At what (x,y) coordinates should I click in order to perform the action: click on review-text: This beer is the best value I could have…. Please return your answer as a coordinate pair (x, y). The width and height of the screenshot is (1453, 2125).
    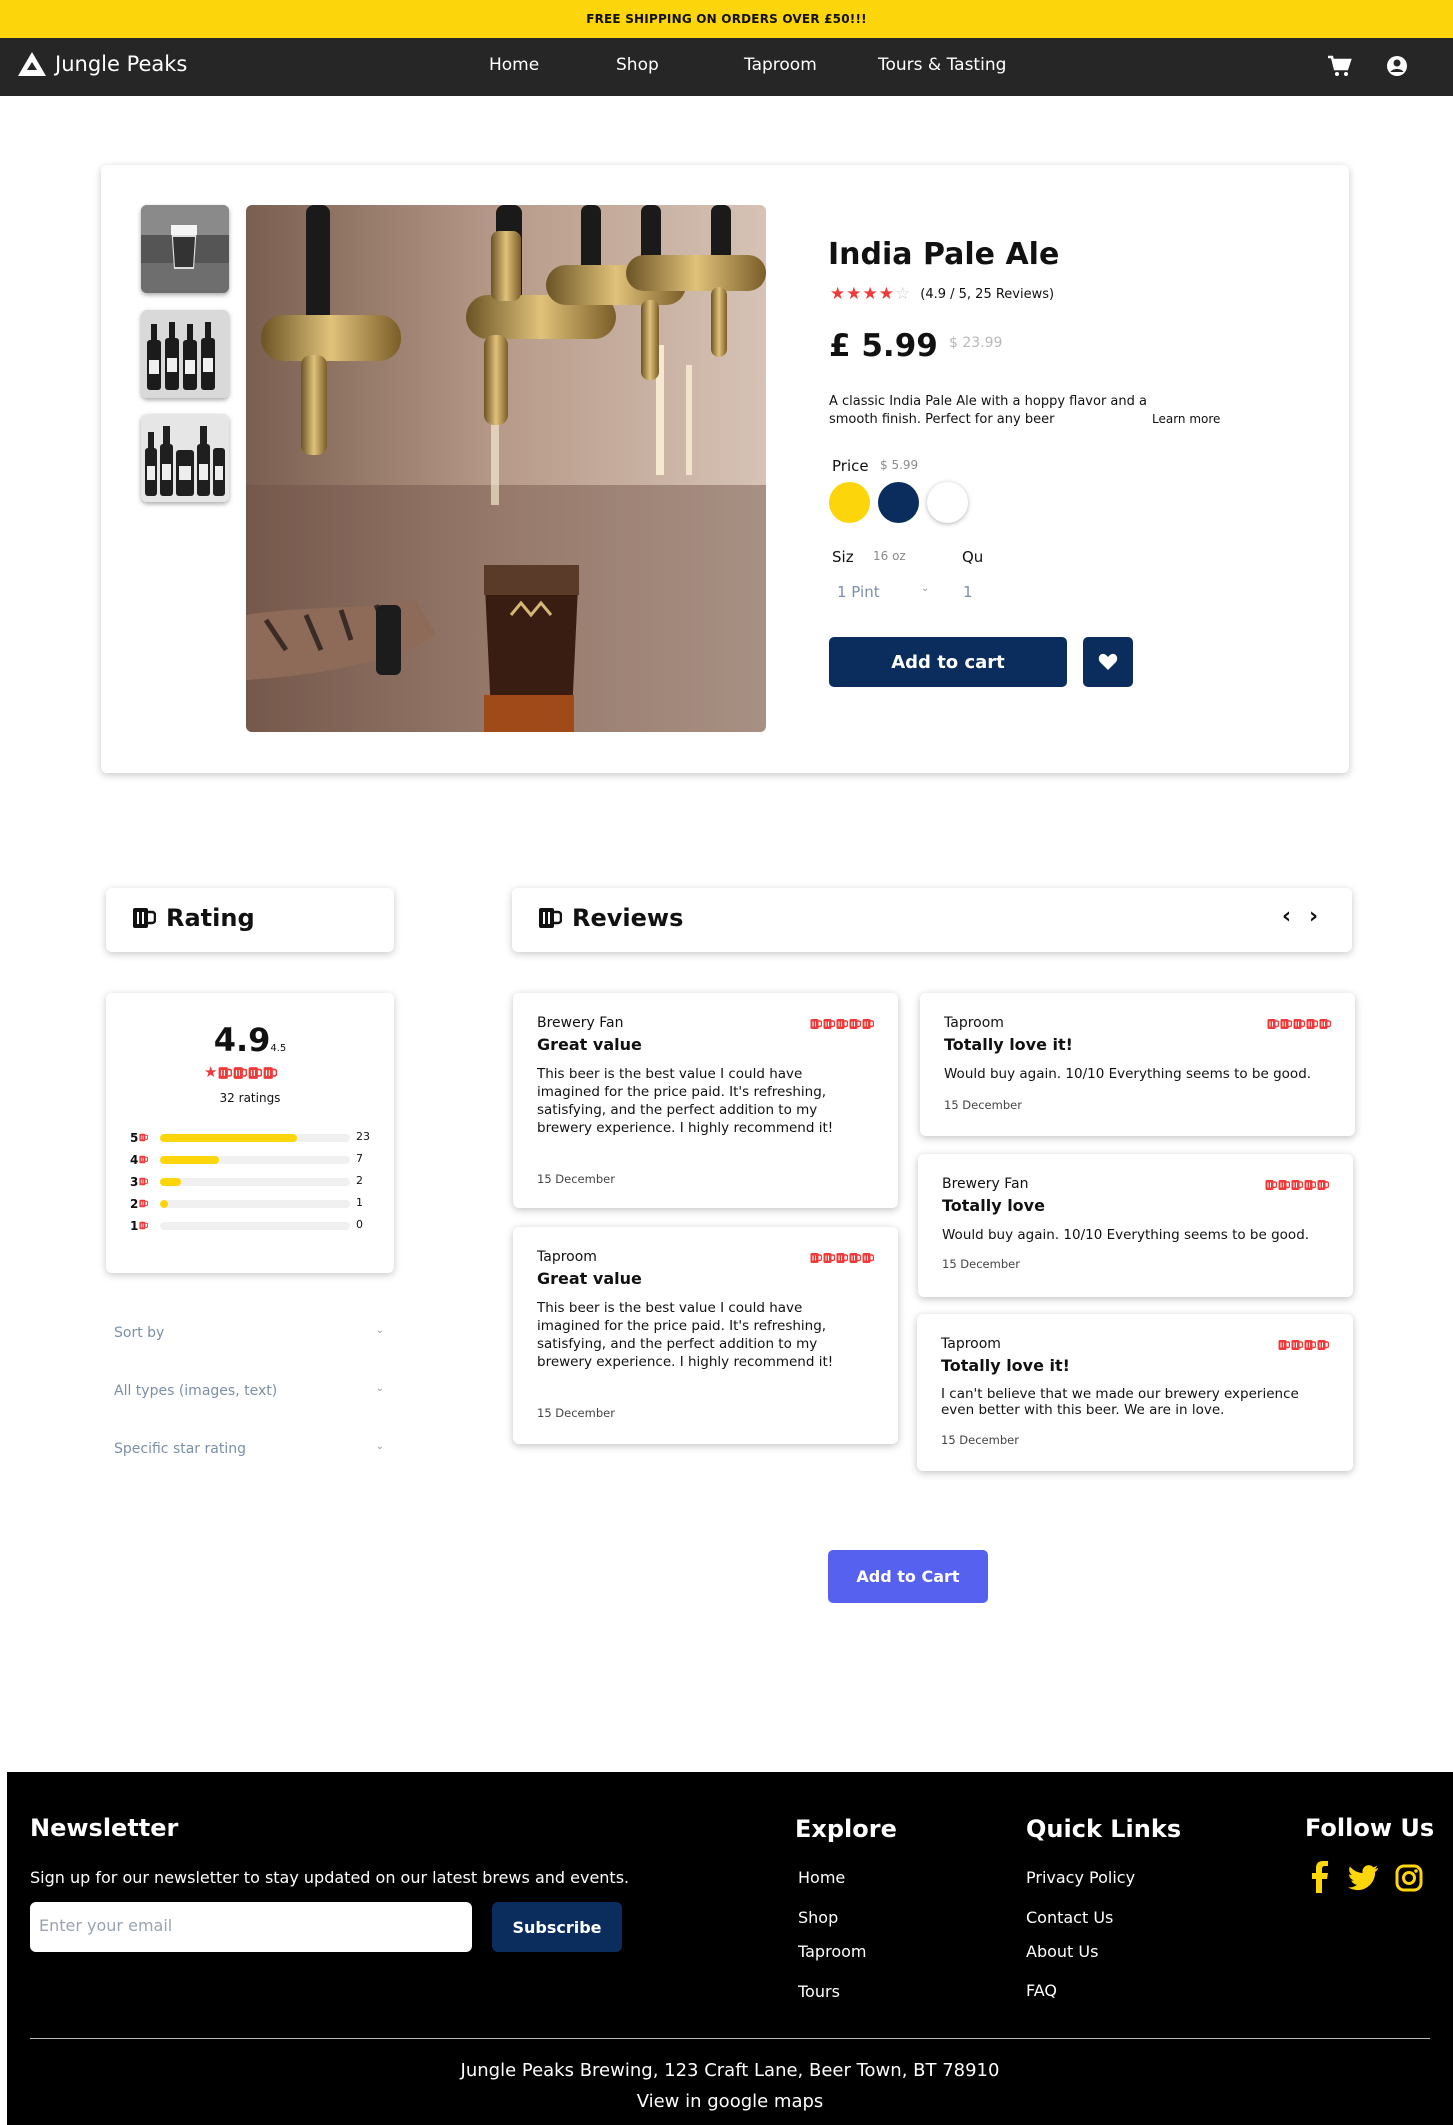
    Looking at the image, I should click on (685, 1335).